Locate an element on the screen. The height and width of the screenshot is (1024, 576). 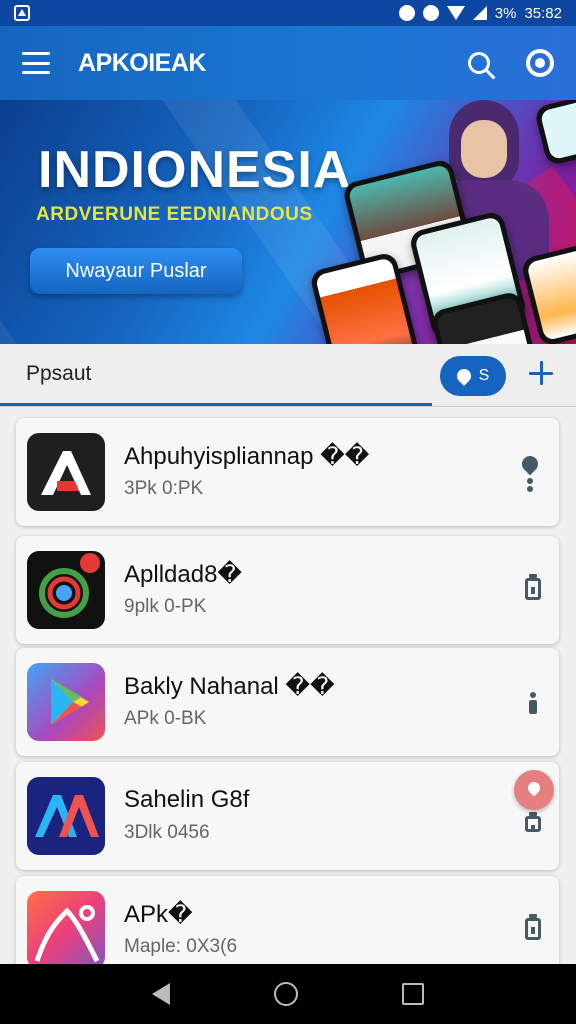
play-store-icon is located at coordinates (66, 702).